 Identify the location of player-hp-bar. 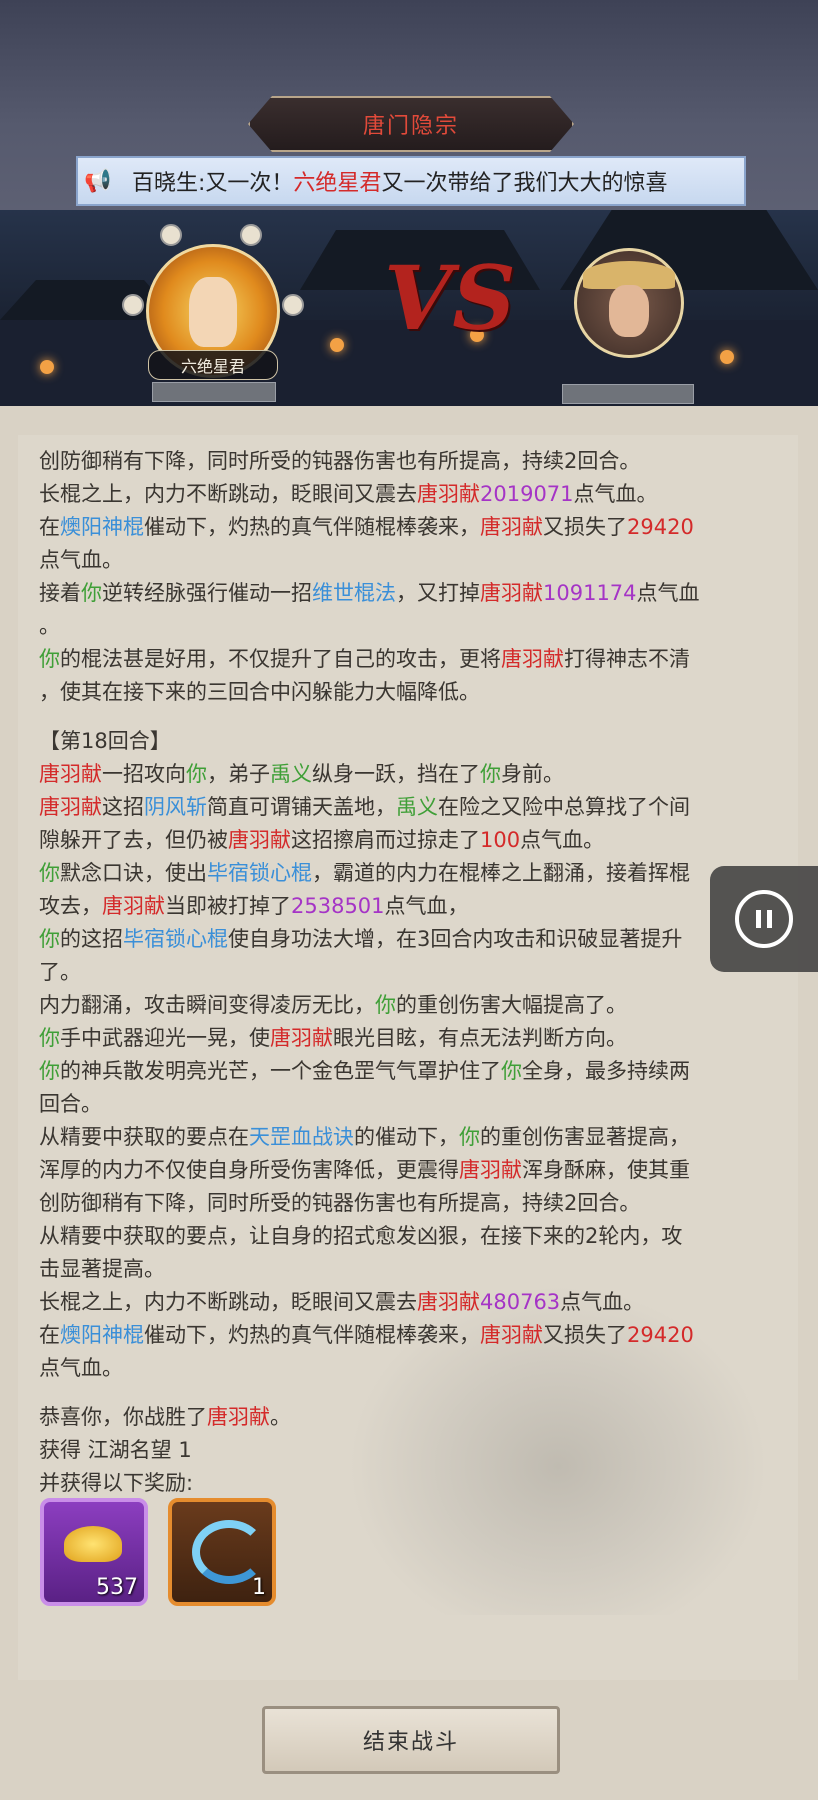
(214, 392).